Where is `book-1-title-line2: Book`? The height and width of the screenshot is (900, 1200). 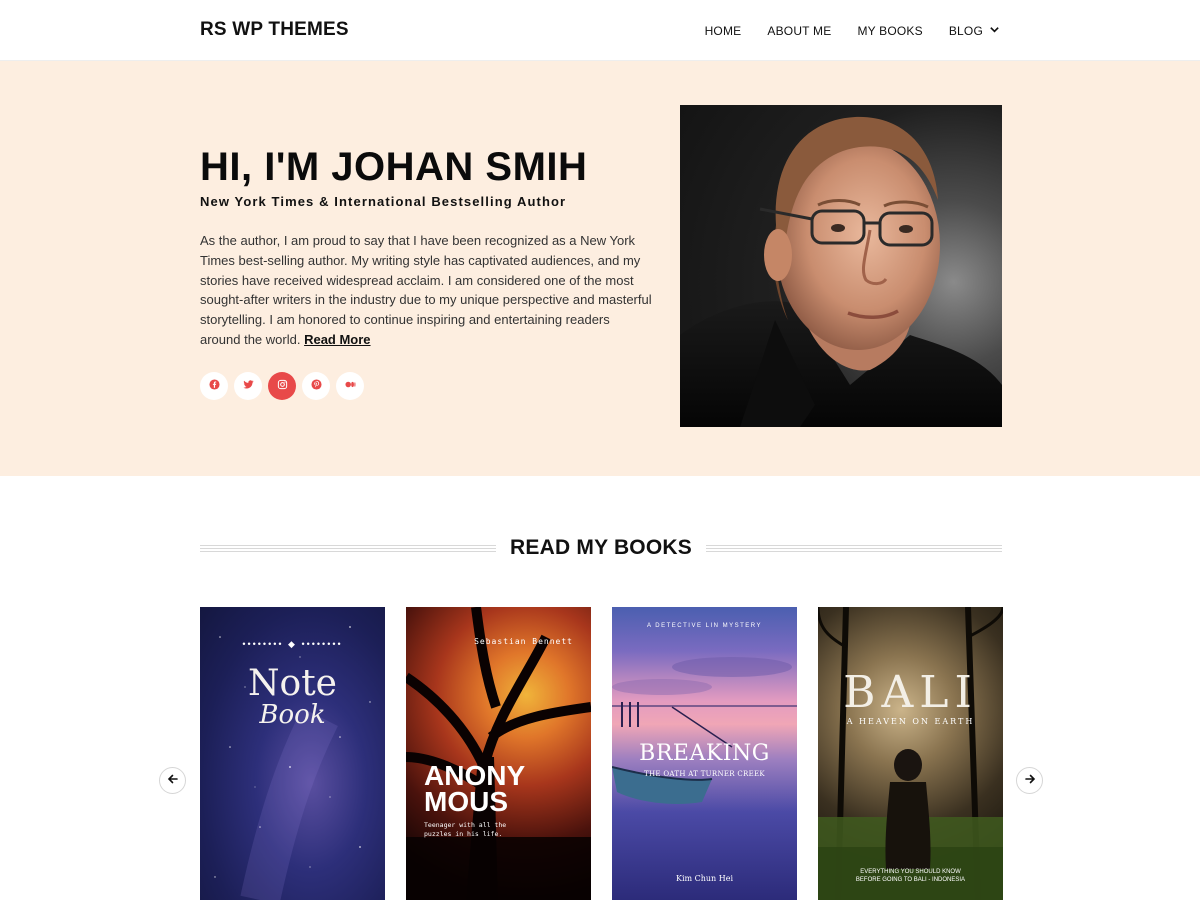 book-1-title-line2: Book is located at coordinates (292, 715).